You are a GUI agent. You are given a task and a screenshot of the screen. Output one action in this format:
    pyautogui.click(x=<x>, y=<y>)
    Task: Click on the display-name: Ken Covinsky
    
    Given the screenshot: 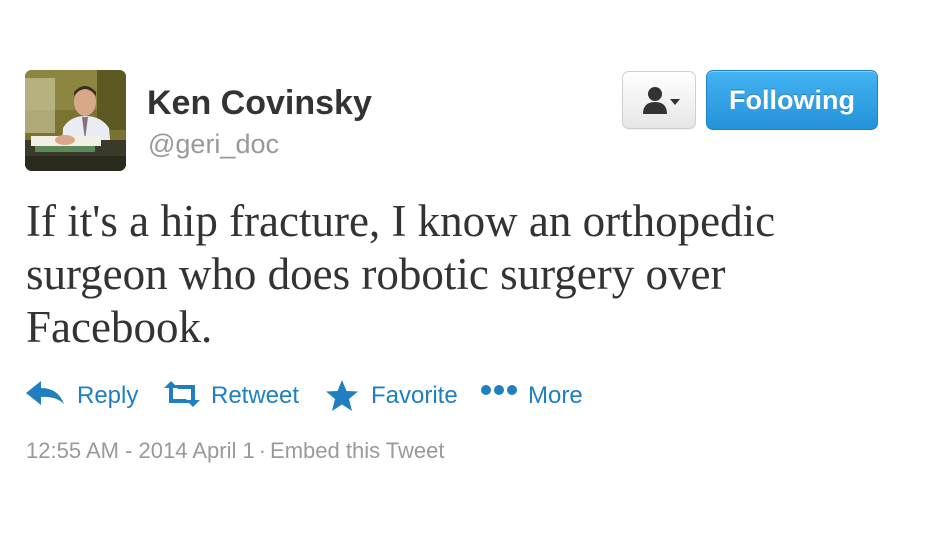 What is the action you would take?
    pyautogui.click(x=259, y=103)
    